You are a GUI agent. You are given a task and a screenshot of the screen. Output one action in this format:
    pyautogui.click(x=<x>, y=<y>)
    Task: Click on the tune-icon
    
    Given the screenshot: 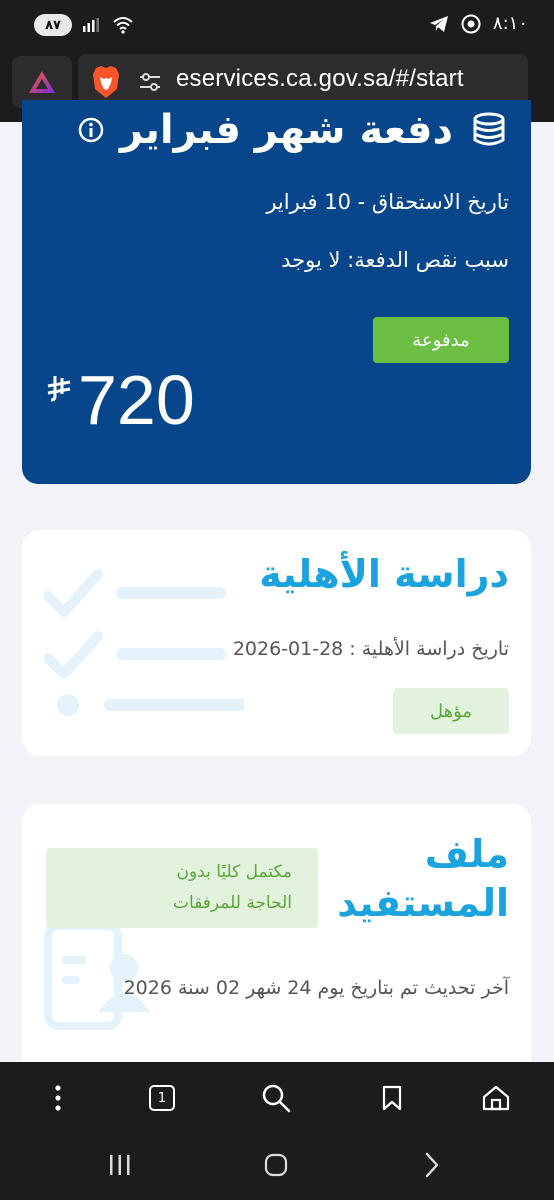 What is the action you would take?
    pyautogui.click(x=150, y=82)
    